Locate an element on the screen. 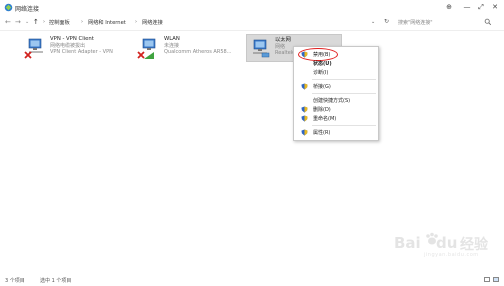  menu-item-label: 桥接(G) is located at coordinates (322, 87).